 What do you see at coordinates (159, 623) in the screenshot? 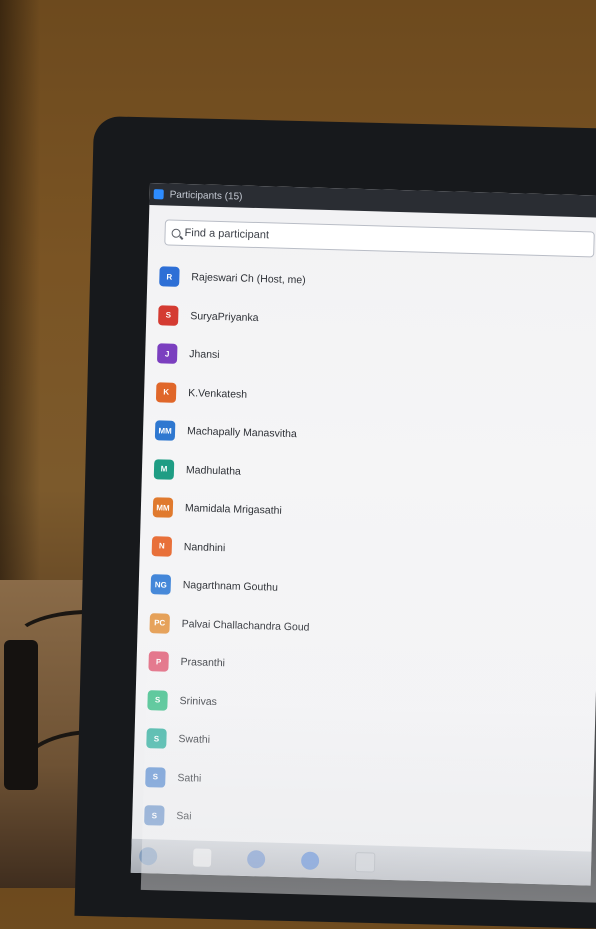
I see `participant-avatar: PC` at bounding box center [159, 623].